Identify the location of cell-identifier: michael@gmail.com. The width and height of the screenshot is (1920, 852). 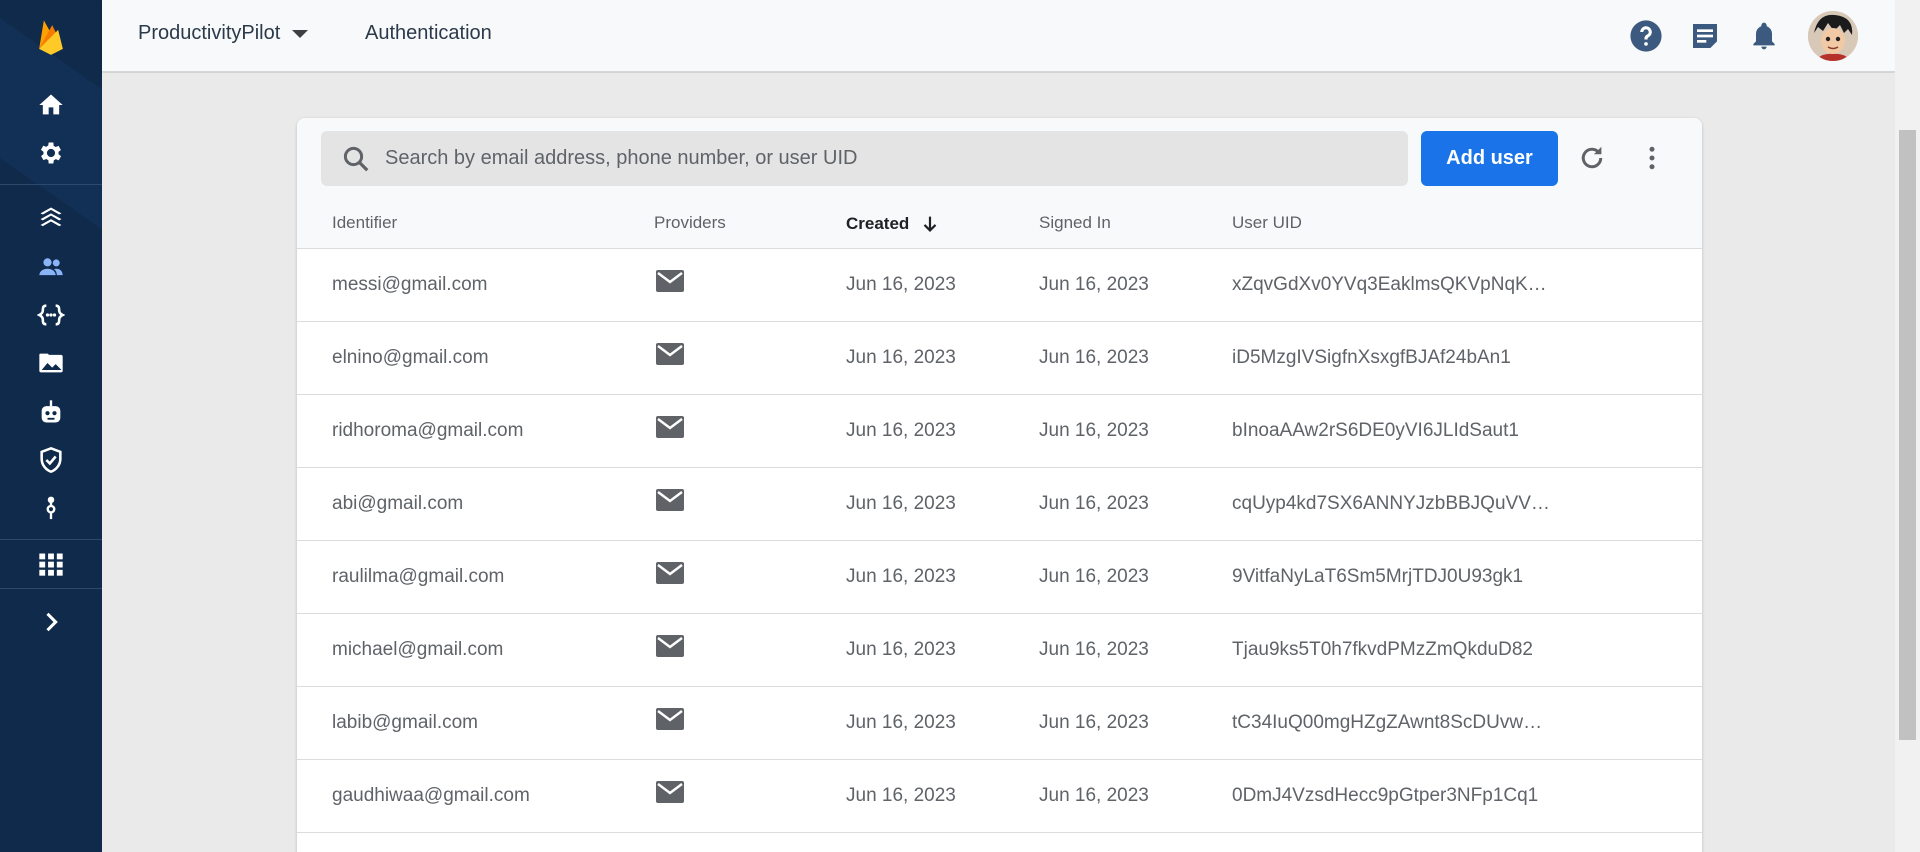
(418, 649).